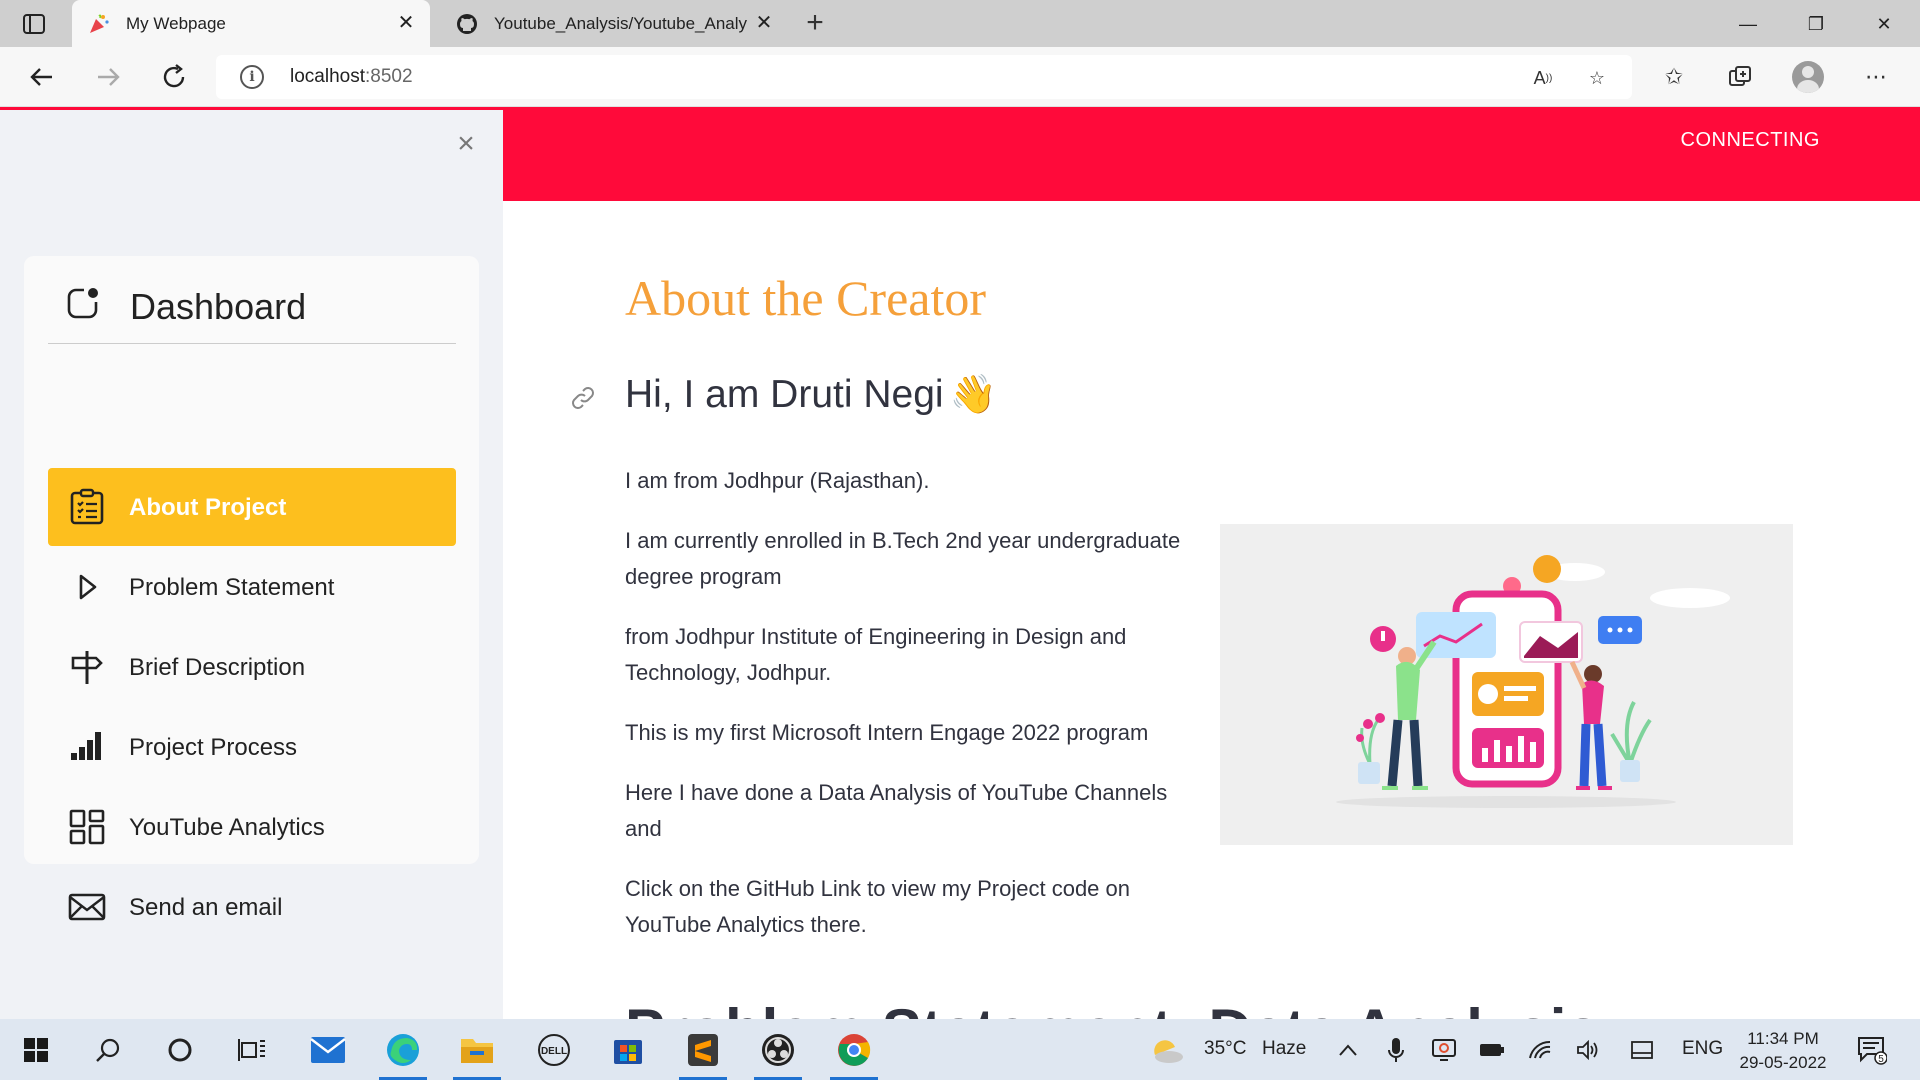  What do you see at coordinates (467, 24) in the screenshot?
I see `github-icon` at bounding box center [467, 24].